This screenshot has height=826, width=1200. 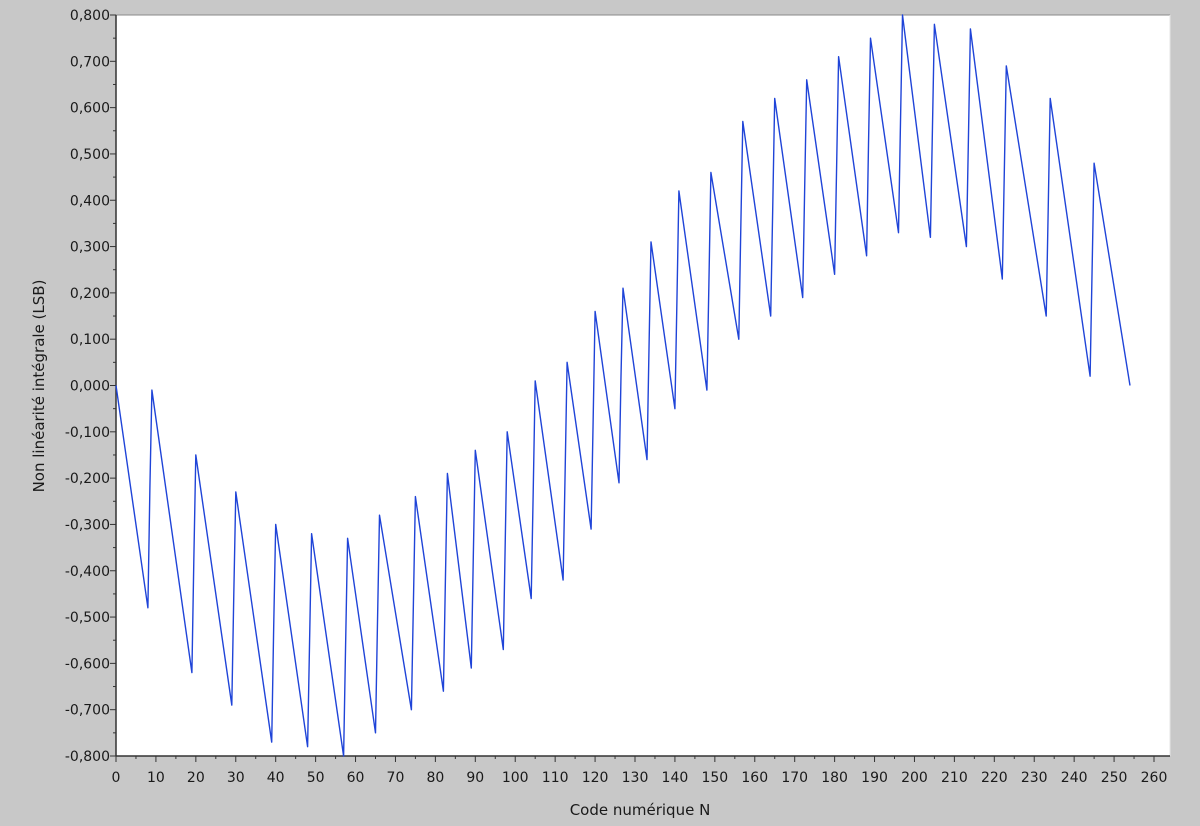 I want to click on y-tick-label: 0,300, so click(x=90, y=248).